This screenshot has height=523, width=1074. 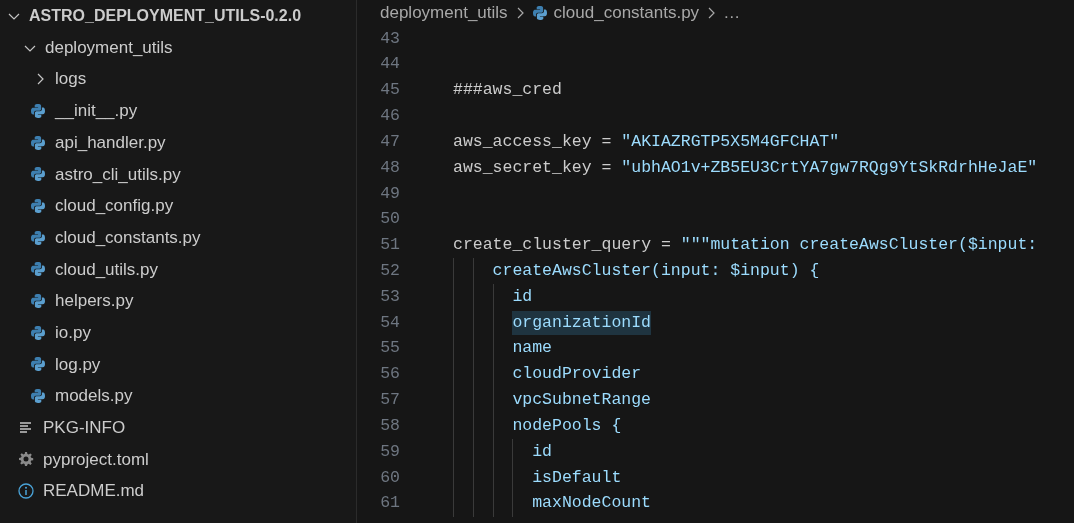 I want to click on code-text: create_cluster_query =, so click(x=562, y=245).